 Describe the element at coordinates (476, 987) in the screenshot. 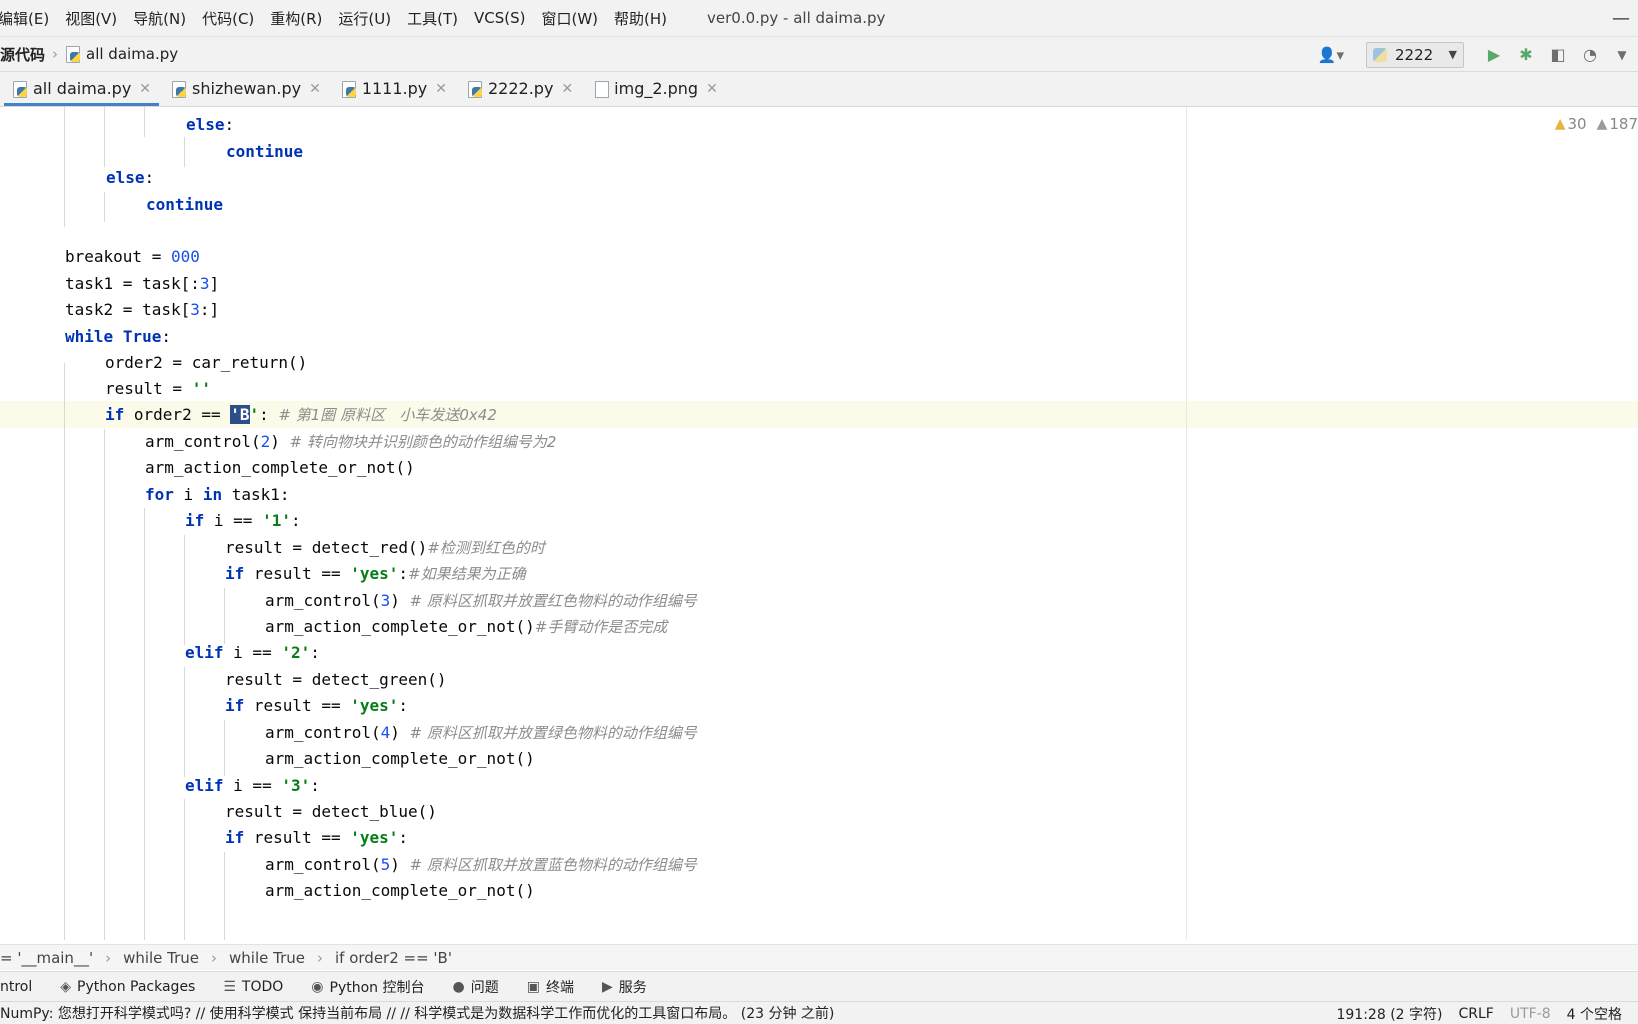

I see `tool-problems: ● 问题` at that location.